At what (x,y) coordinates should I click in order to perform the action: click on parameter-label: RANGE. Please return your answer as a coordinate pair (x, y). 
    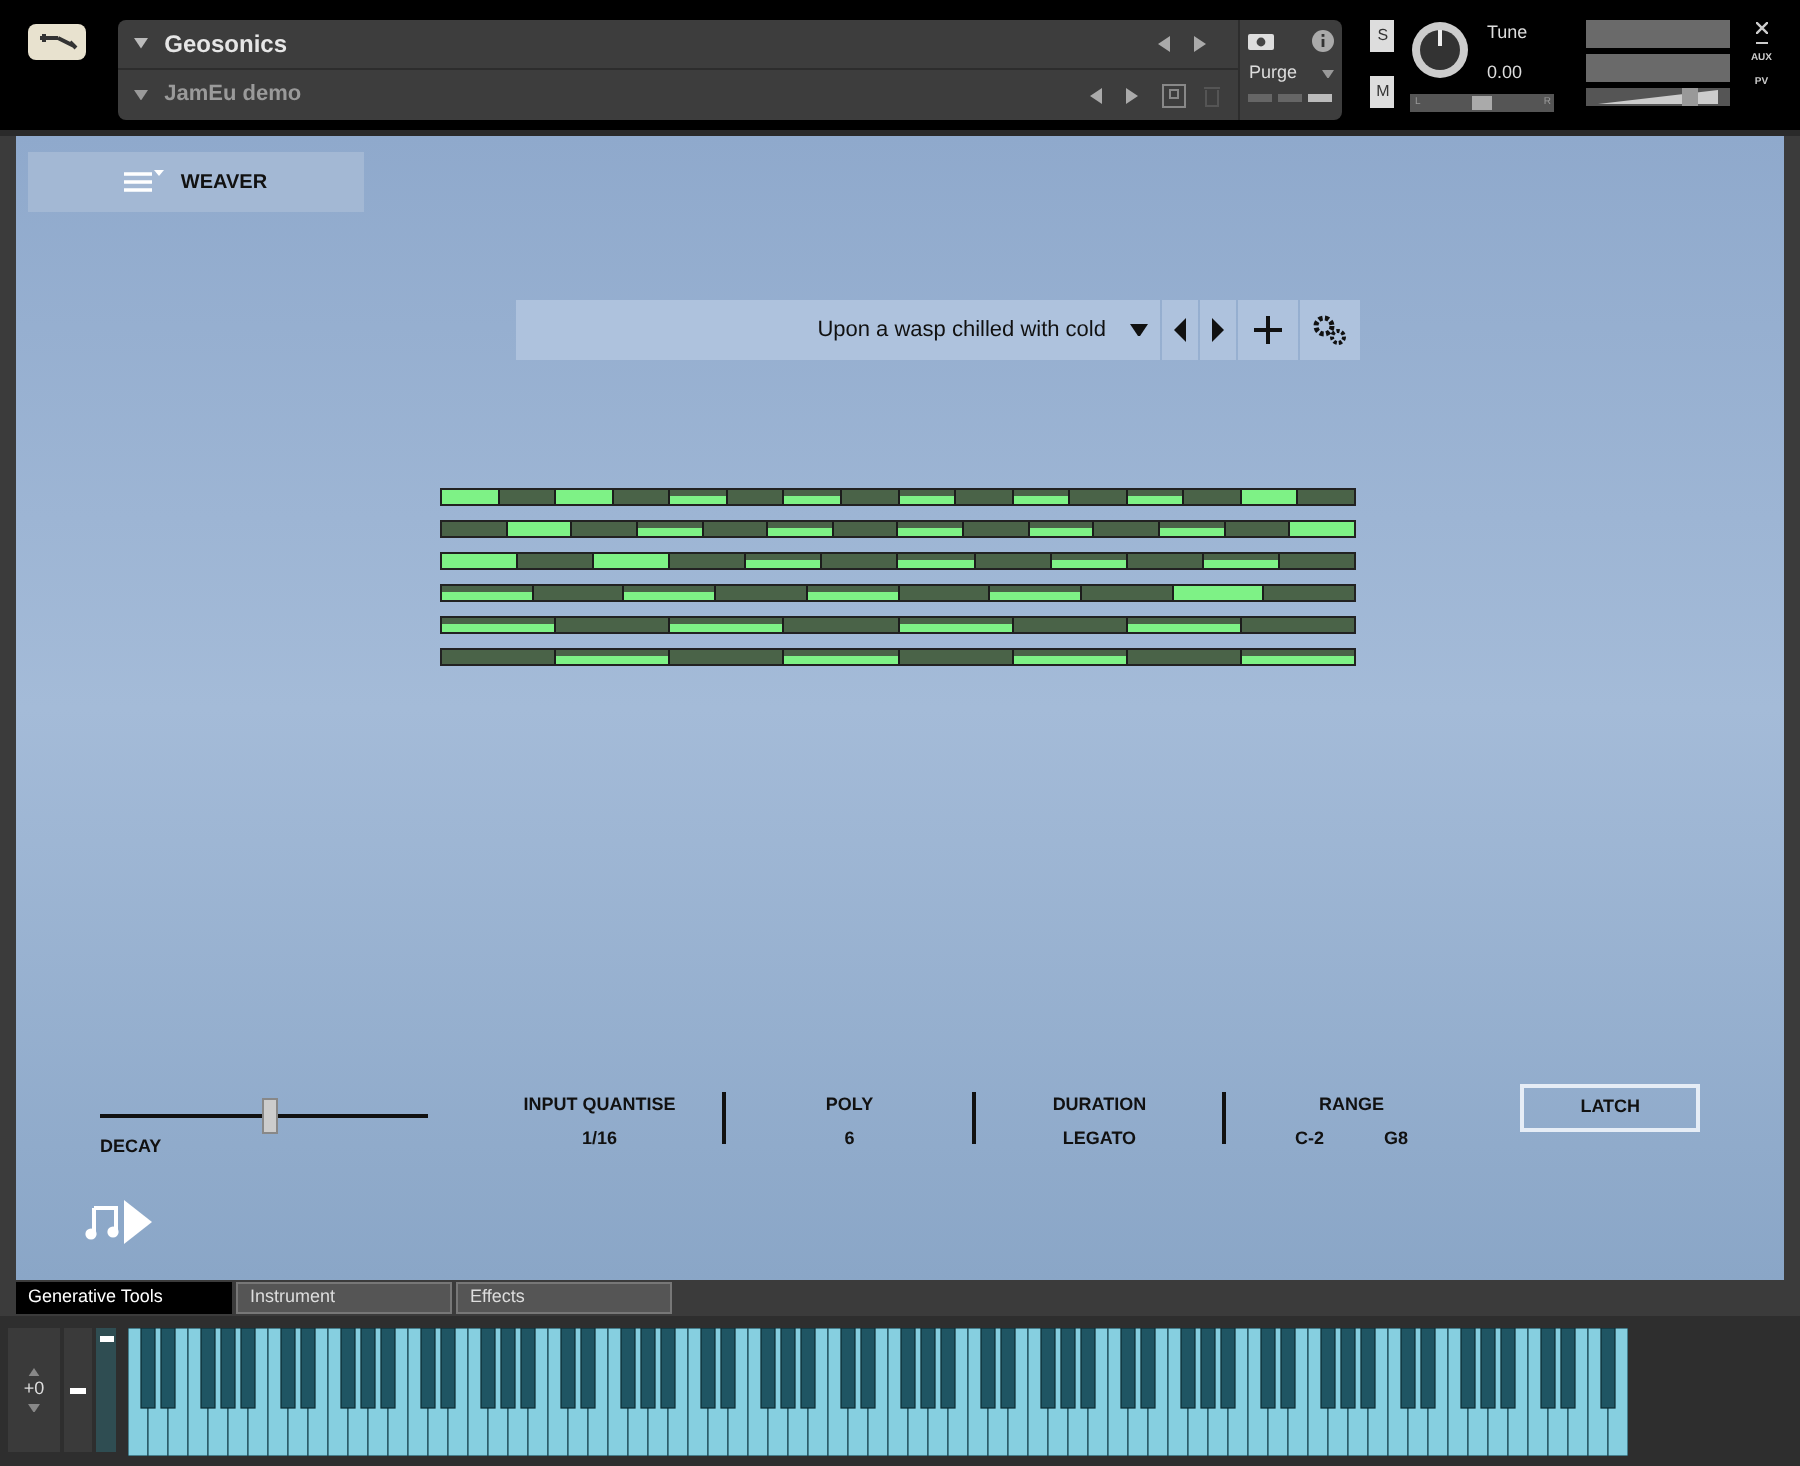
    Looking at the image, I should click on (1351, 1104).